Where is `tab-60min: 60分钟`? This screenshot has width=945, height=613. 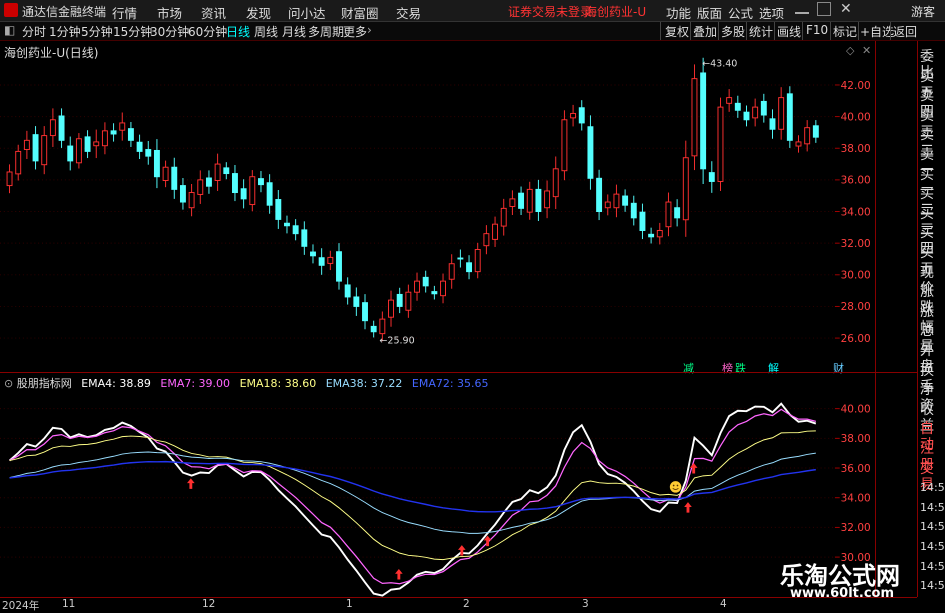
tab-60min: 60分钟 is located at coordinates (207, 31).